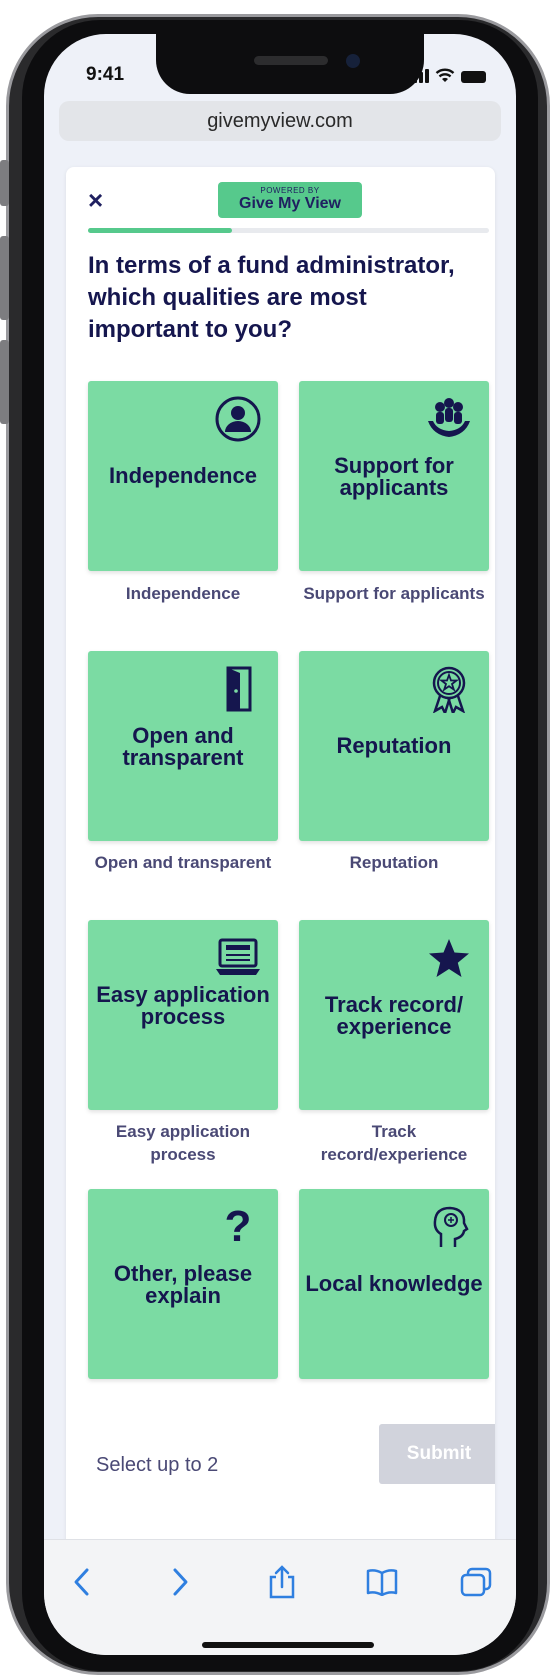 This screenshot has width=560, height=1677. I want to click on apply-laptop-icon, so click(238, 956).